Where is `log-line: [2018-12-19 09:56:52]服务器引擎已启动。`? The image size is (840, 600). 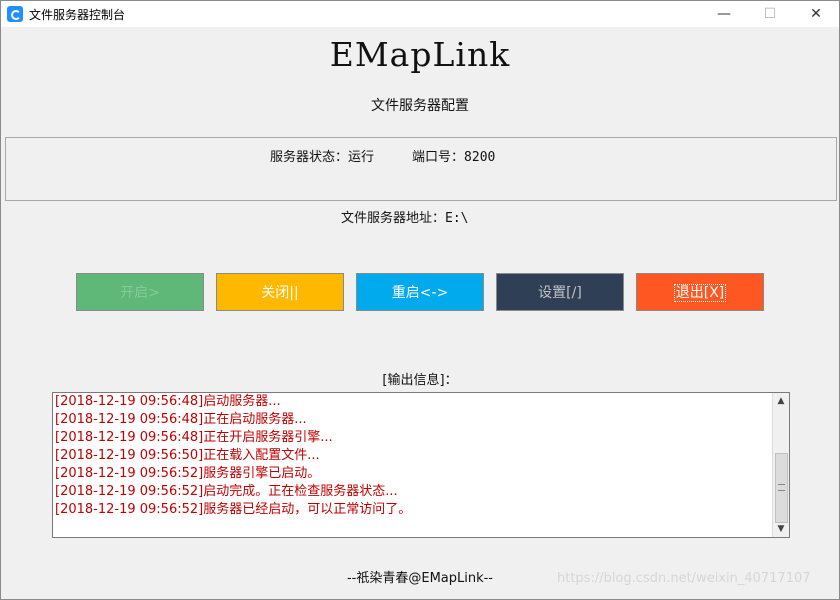 log-line: [2018-12-19 09:56:52]服务器引擎已启动。 is located at coordinates (188, 473).